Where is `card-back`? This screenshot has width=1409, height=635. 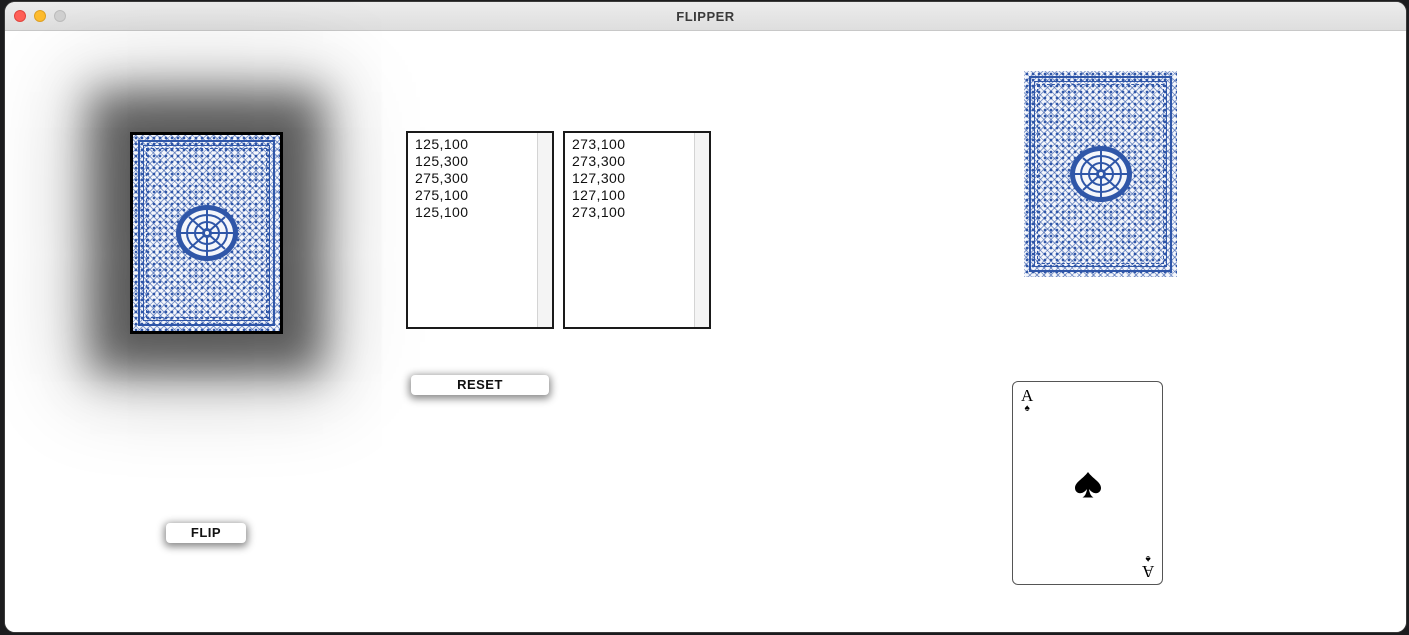 card-back is located at coordinates (1100, 174).